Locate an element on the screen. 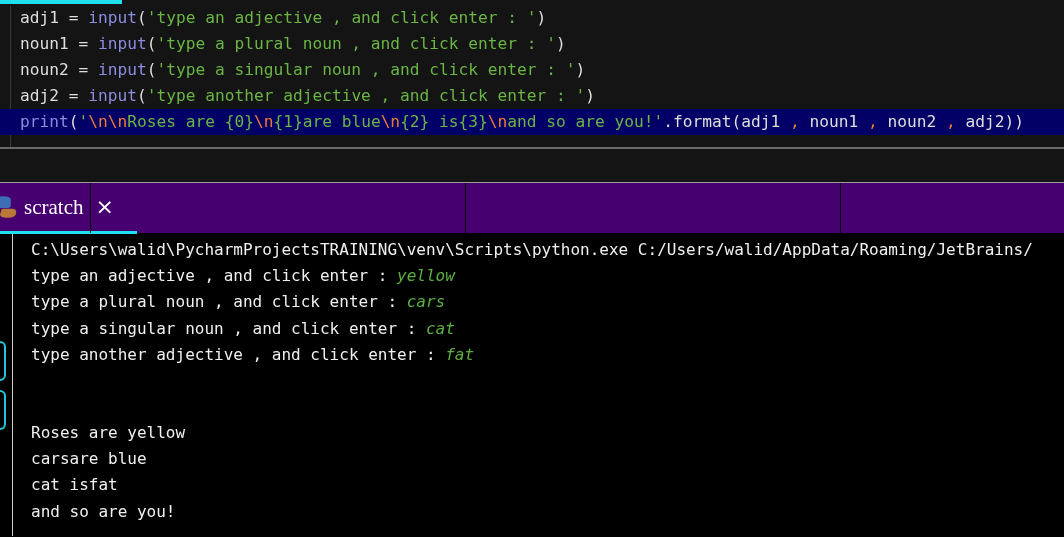  console-prompt: type a singular noun , and click enter : is located at coordinates (224, 328).